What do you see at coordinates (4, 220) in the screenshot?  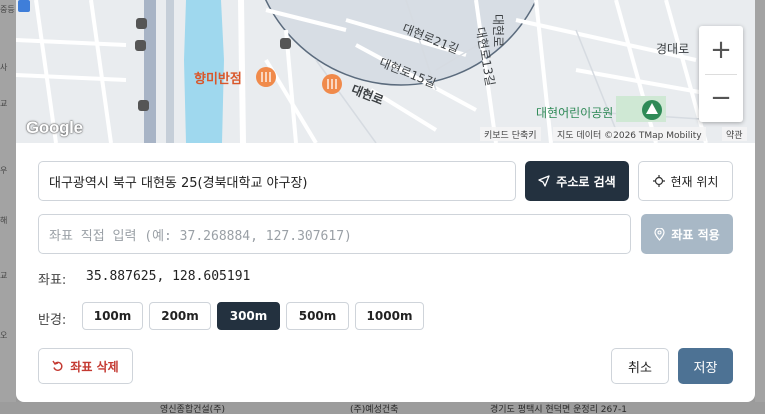 I see `bg-fragment: 해` at bounding box center [4, 220].